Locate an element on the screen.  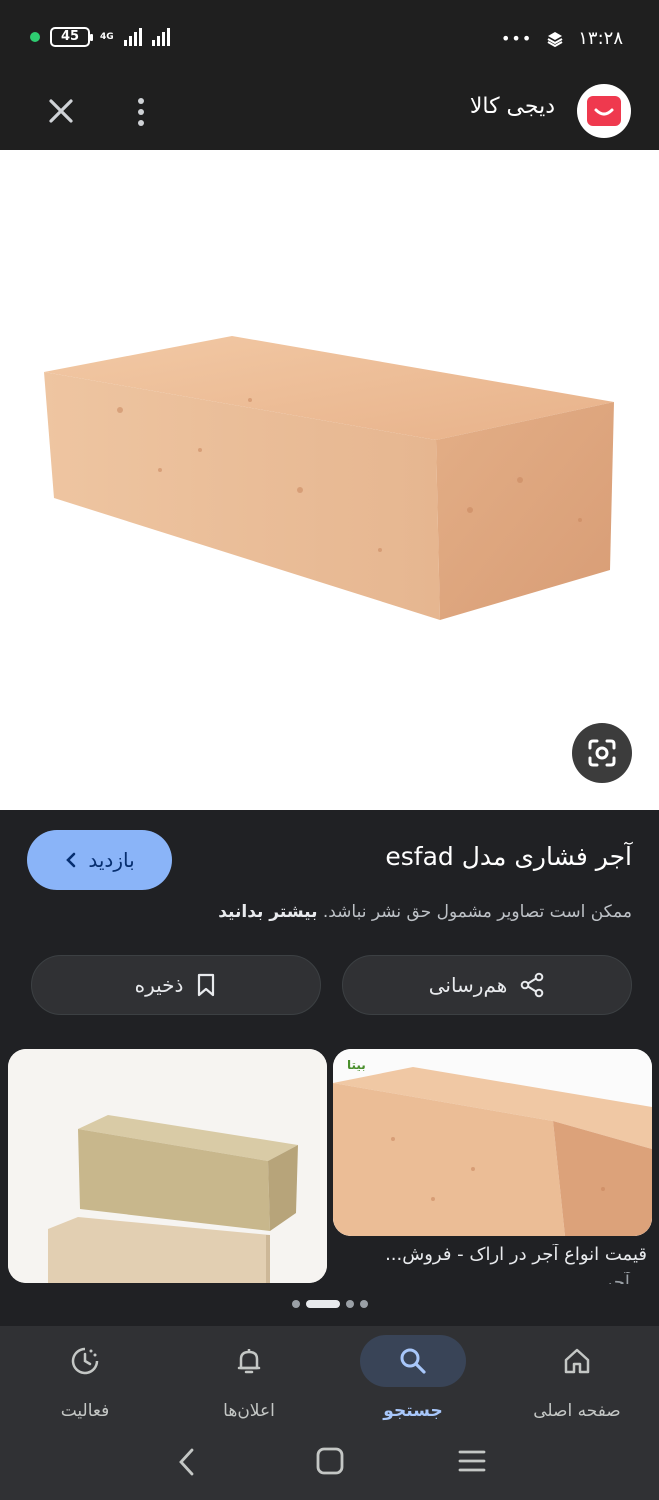
brick-thumbnail: بیتا is located at coordinates (492, 1142).